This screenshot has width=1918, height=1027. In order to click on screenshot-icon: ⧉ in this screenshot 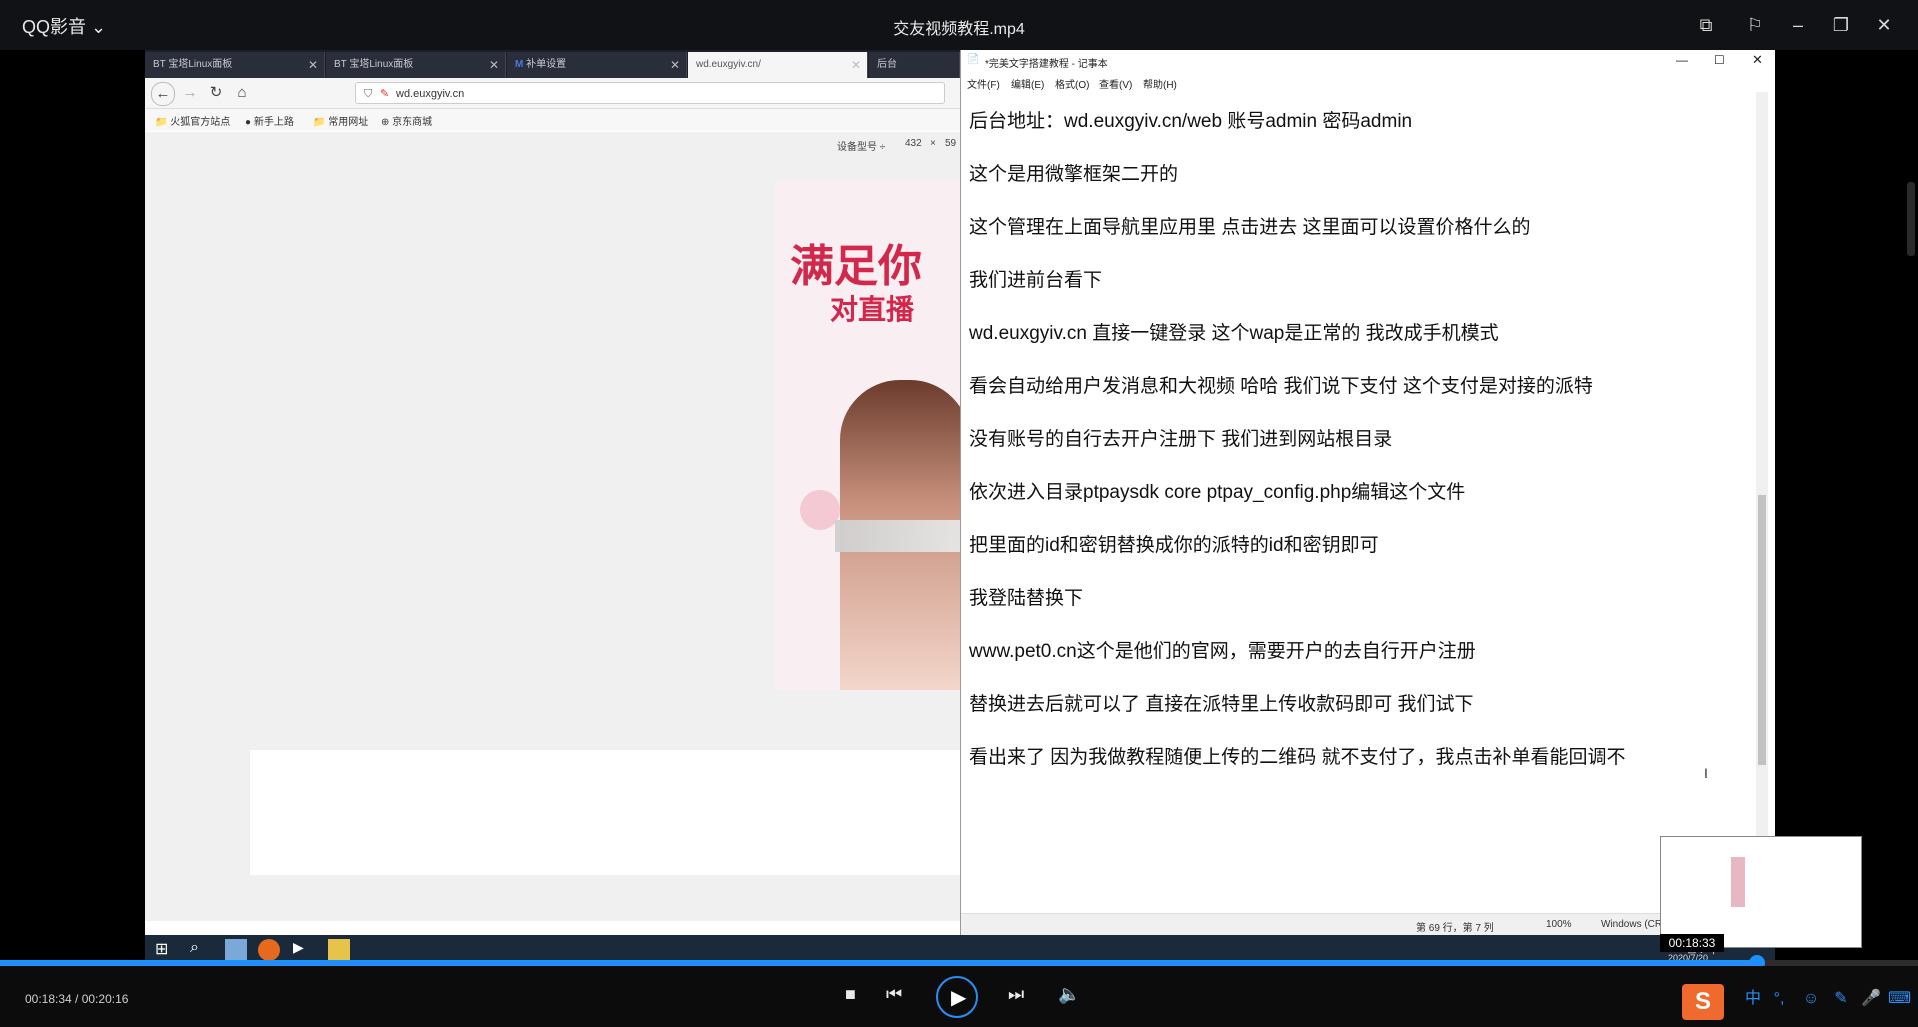, I will do `click(1706, 25)`.